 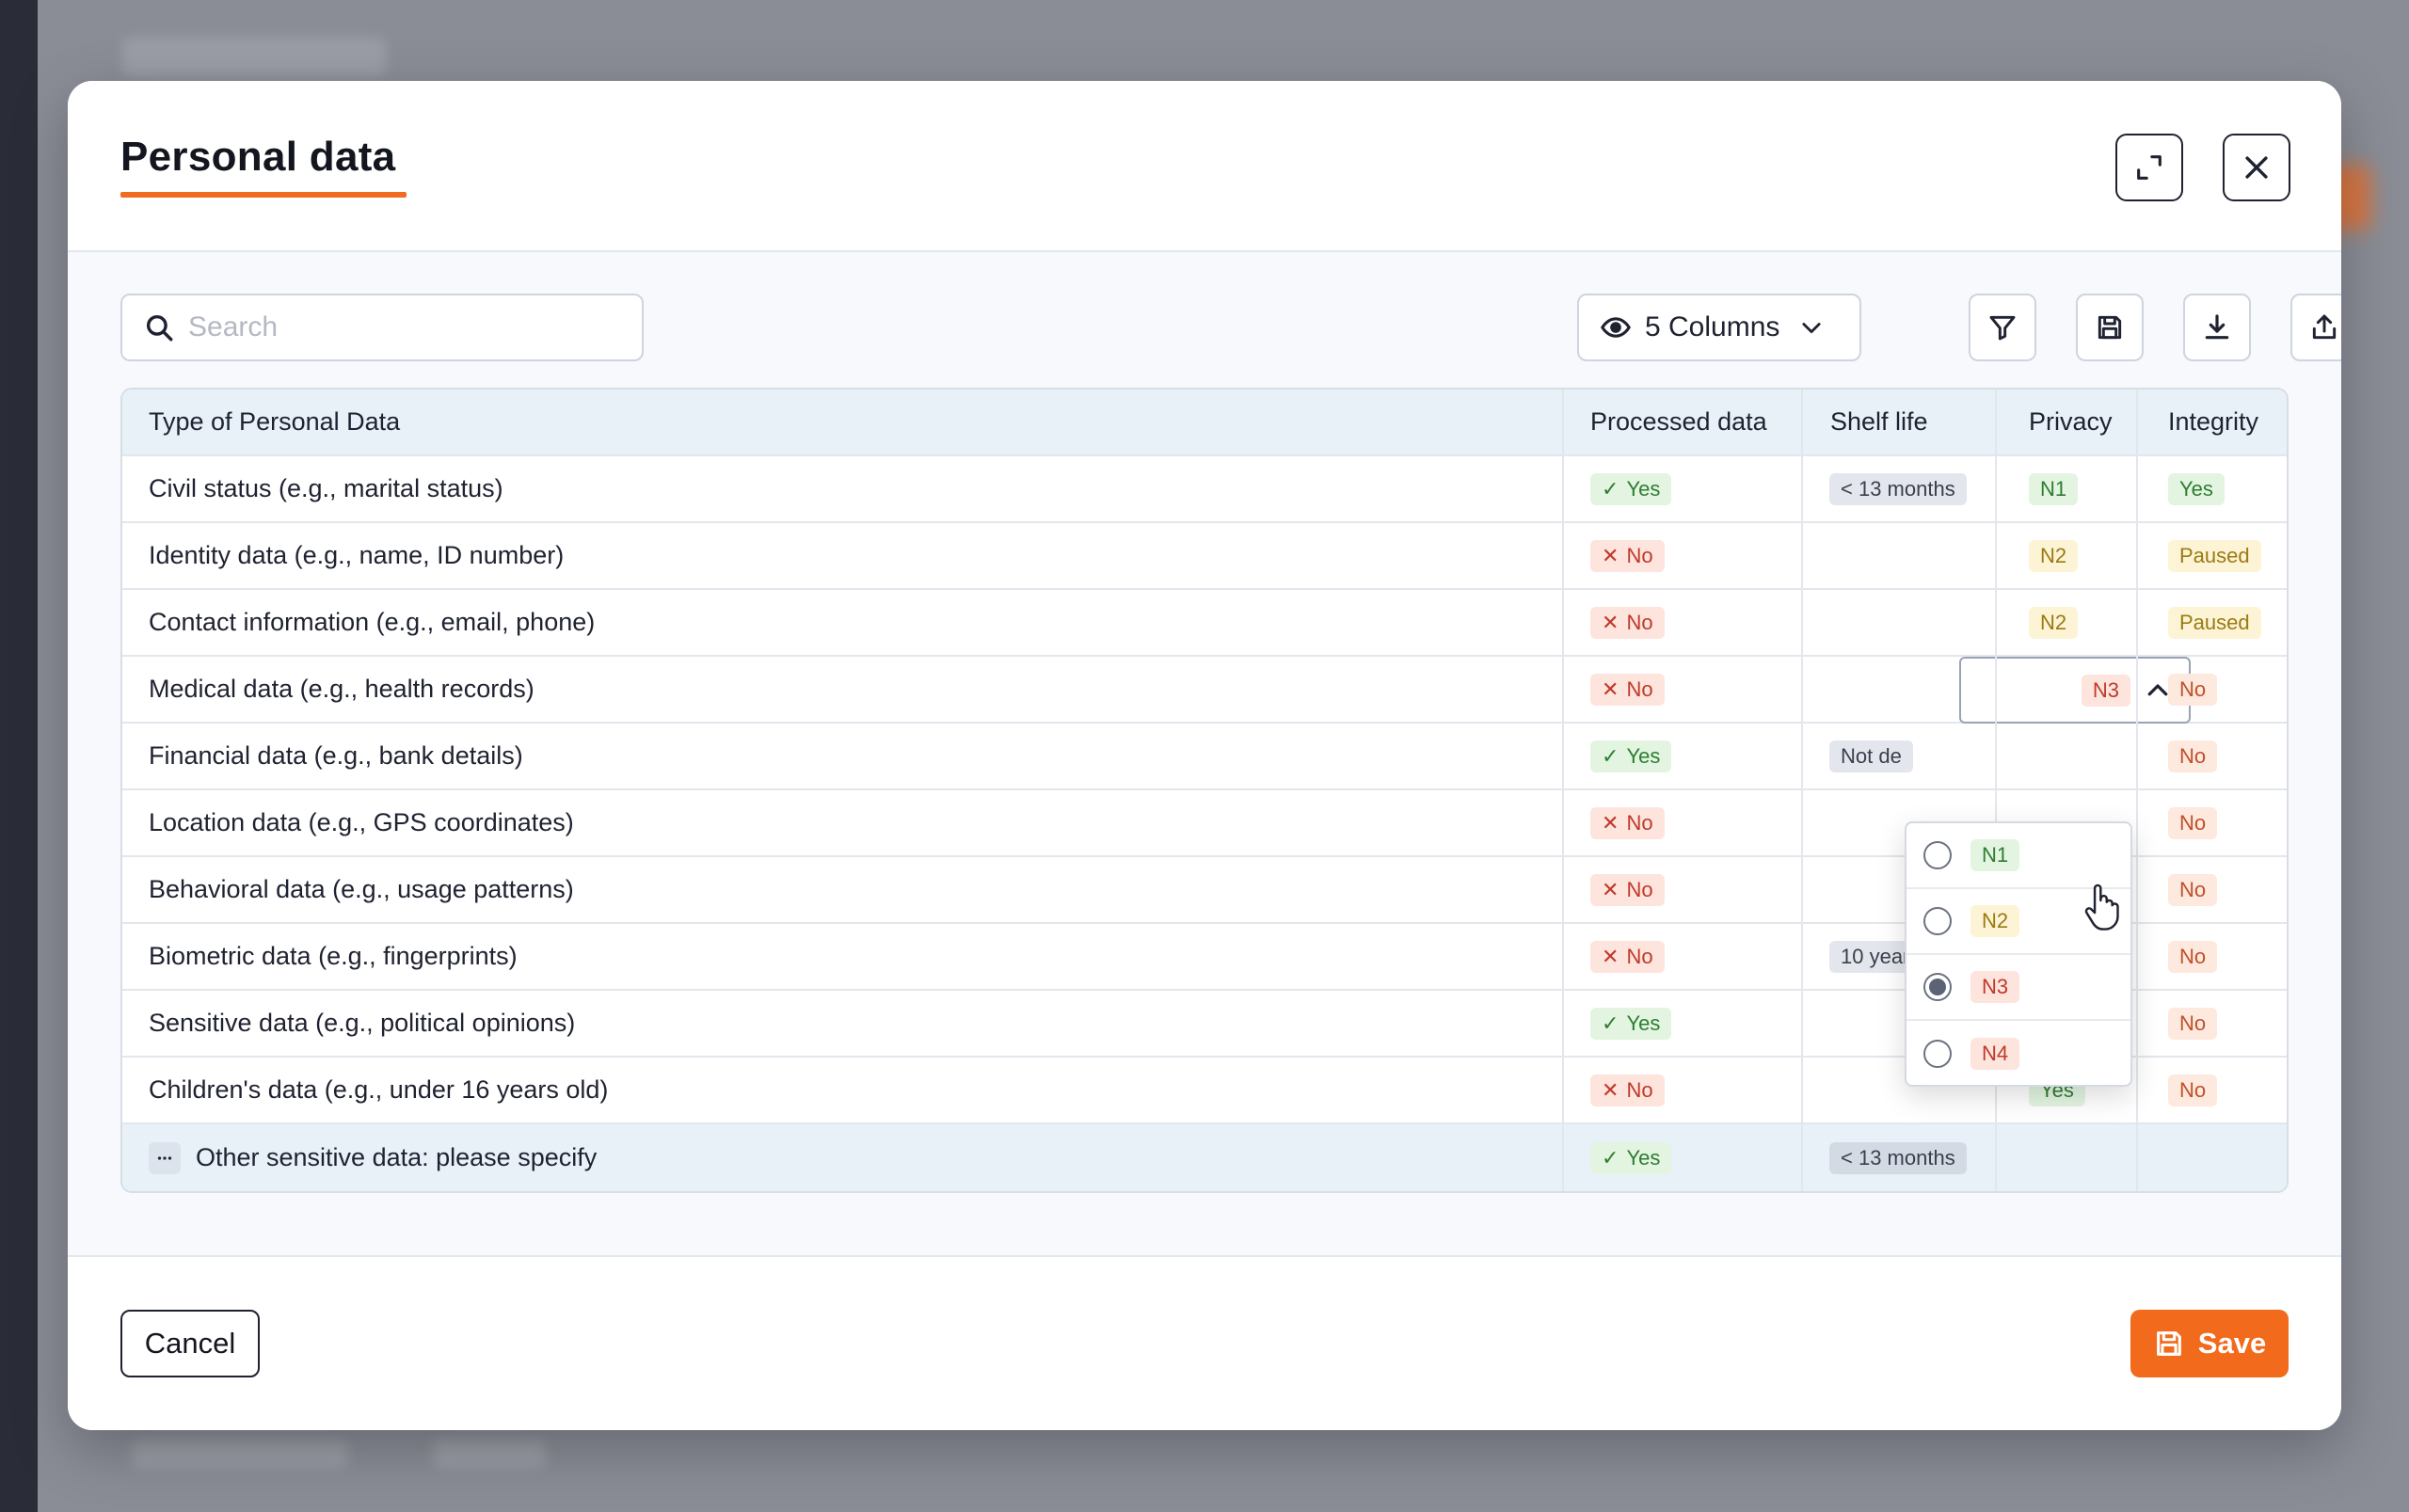 What do you see at coordinates (2054, 489) in the screenshot?
I see `privacy-badge: N1` at bounding box center [2054, 489].